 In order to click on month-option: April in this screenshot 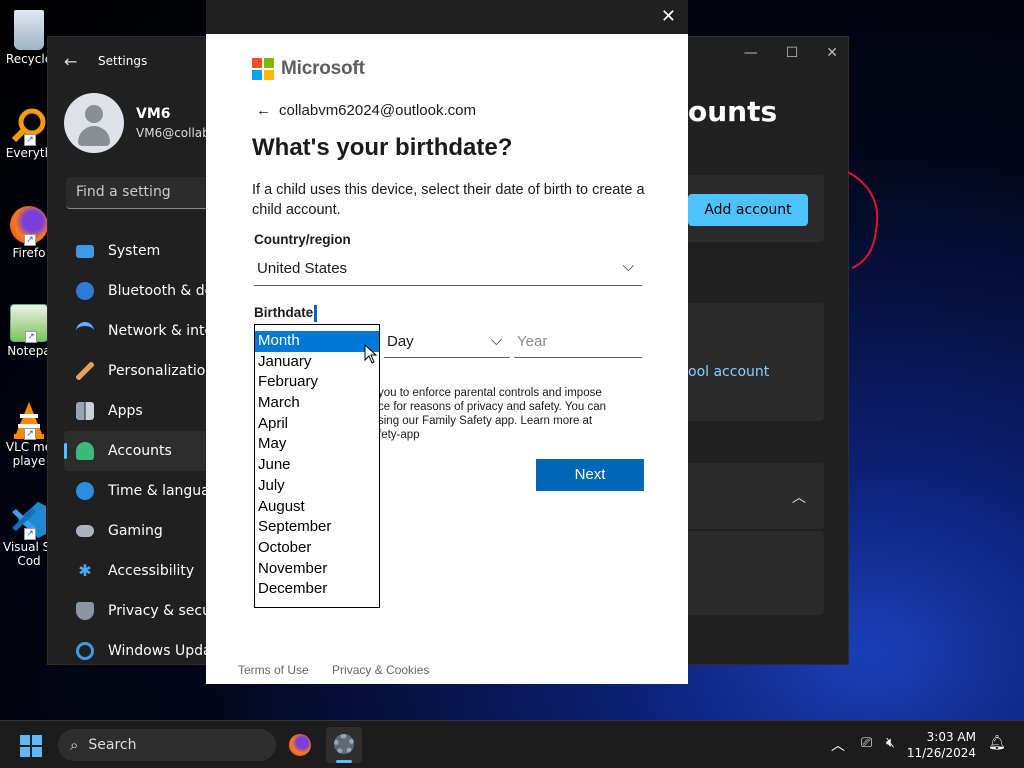, I will do `click(317, 424)`.